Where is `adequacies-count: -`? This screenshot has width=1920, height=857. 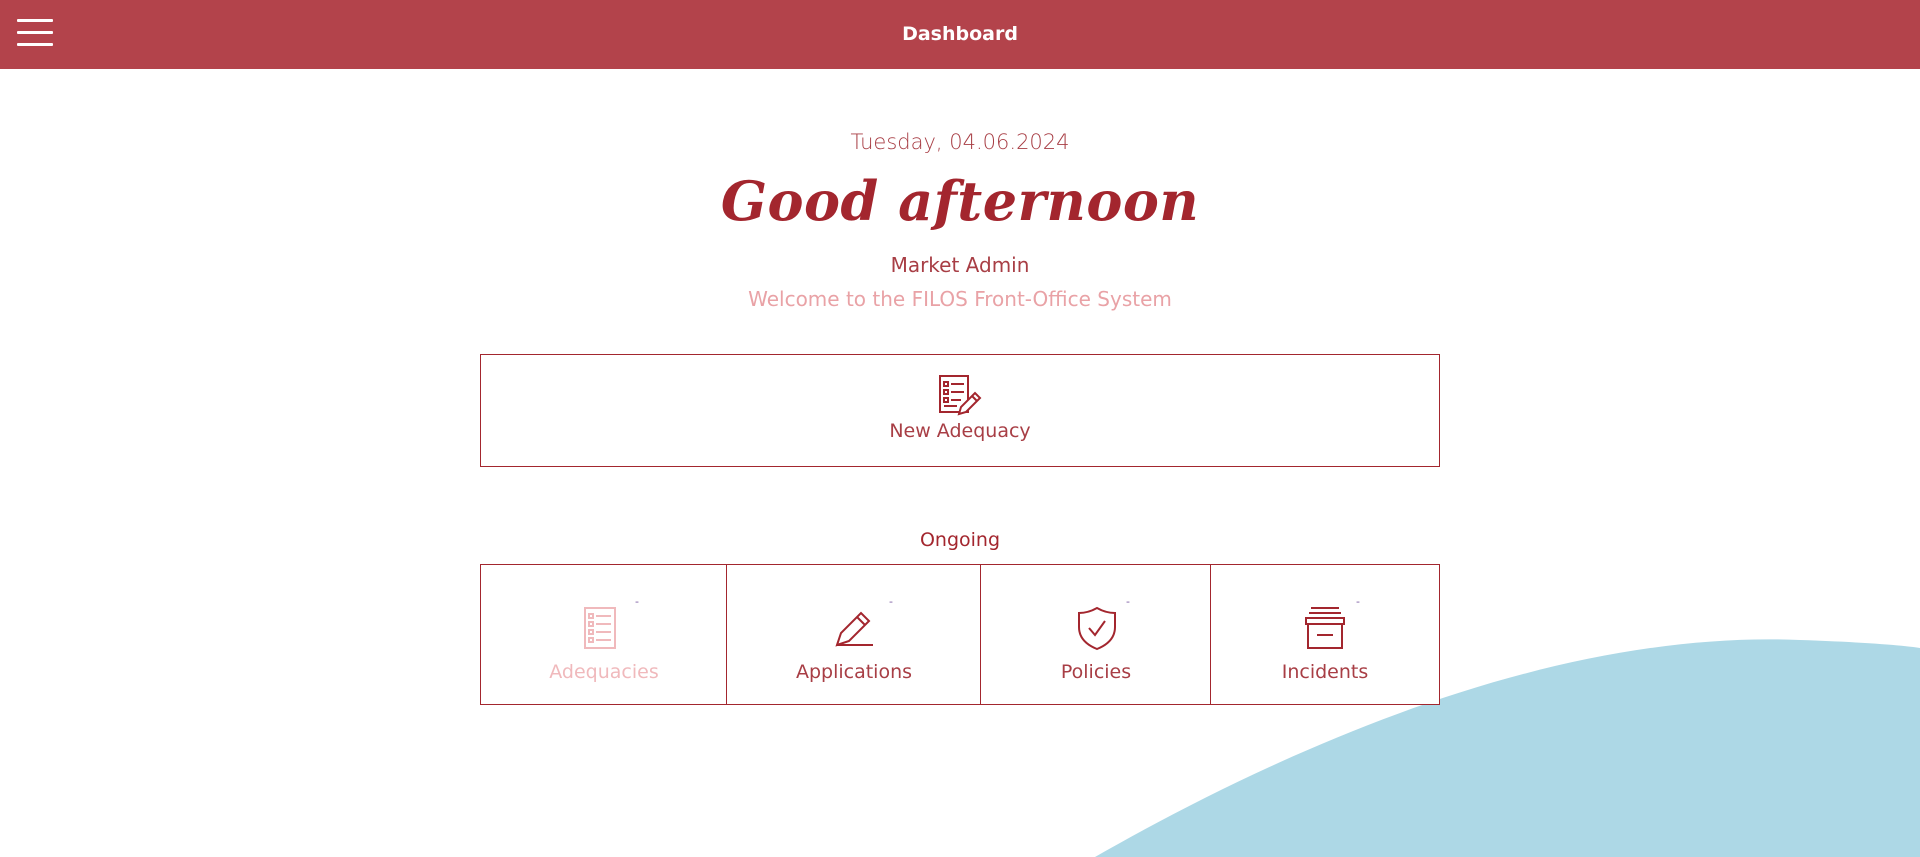 adequacies-count: - is located at coordinates (637, 601).